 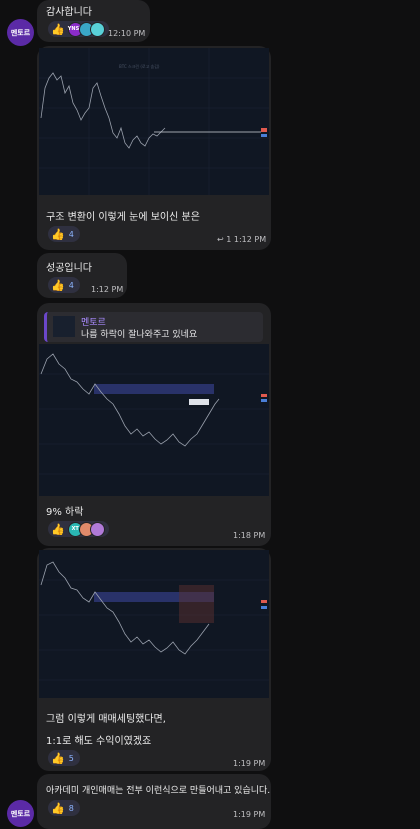 What do you see at coordinates (65, 512) in the screenshot?
I see `message-text: 9% 하락` at bounding box center [65, 512].